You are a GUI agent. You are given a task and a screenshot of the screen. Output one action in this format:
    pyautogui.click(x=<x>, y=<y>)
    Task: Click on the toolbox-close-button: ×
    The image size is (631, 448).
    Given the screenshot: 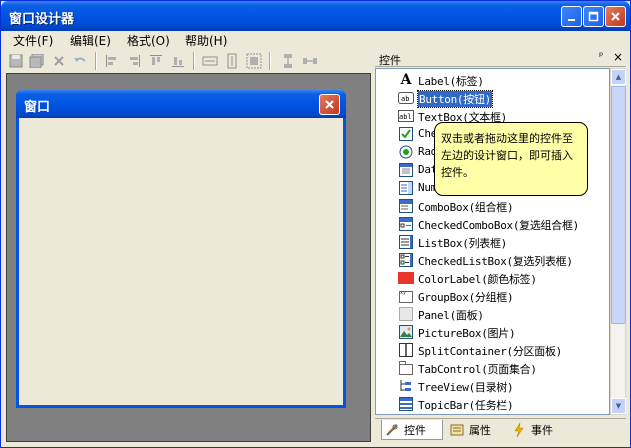 What is the action you would take?
    pyautogui.click(x=618, y=57)
    